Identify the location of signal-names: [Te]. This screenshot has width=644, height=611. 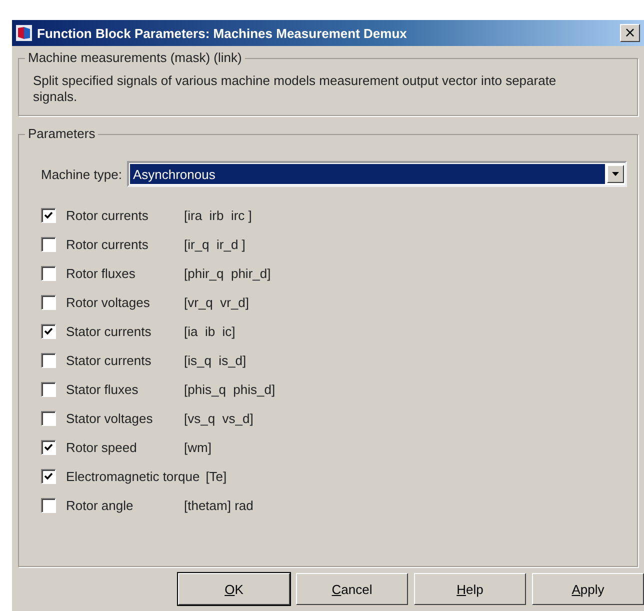
(216, 476).